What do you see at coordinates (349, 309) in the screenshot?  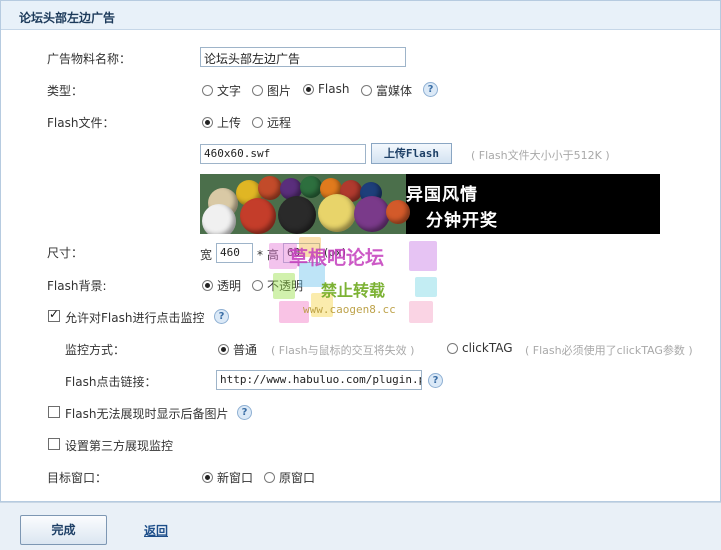 I see `watermark-line-3: www.caogen8.cc` at bounding box center [349, 309].